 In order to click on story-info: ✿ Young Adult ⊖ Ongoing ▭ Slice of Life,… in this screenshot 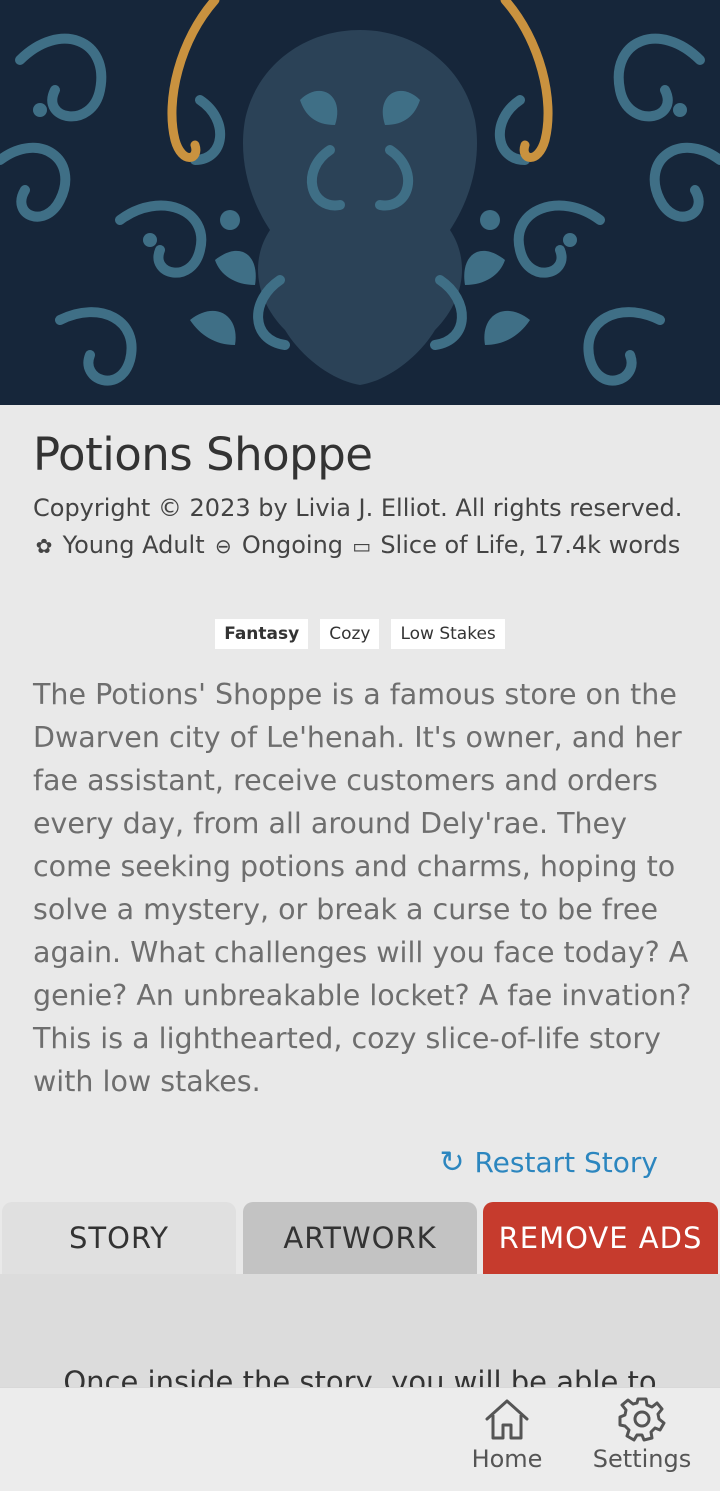, I will do `click(363, 546)`.